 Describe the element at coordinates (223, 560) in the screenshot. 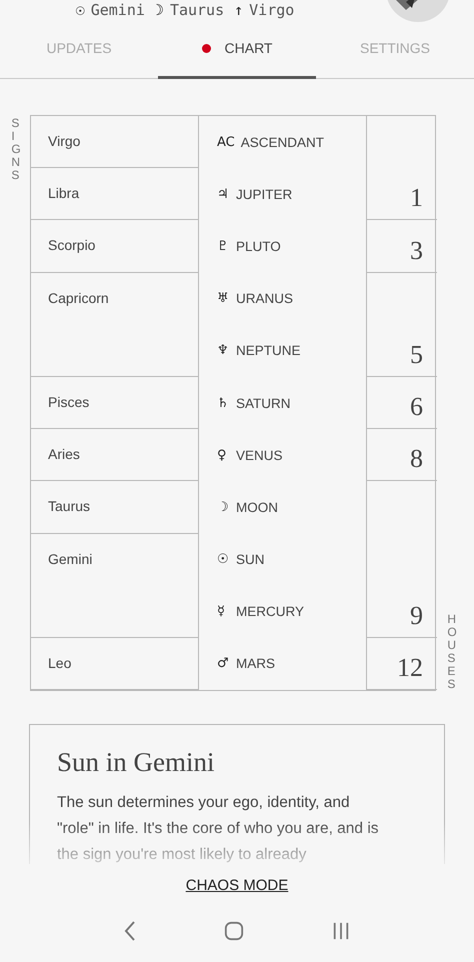

I see `planet-symbol-icon: ☉` at that location.